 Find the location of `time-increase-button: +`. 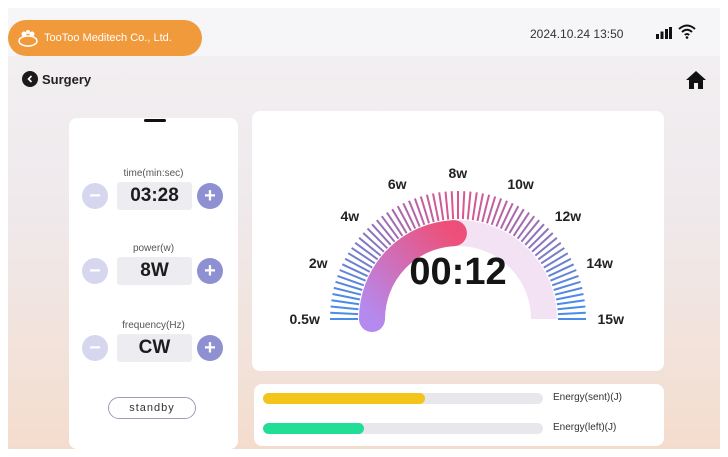

time-increase-button: + is located at coordinates (210, 196).